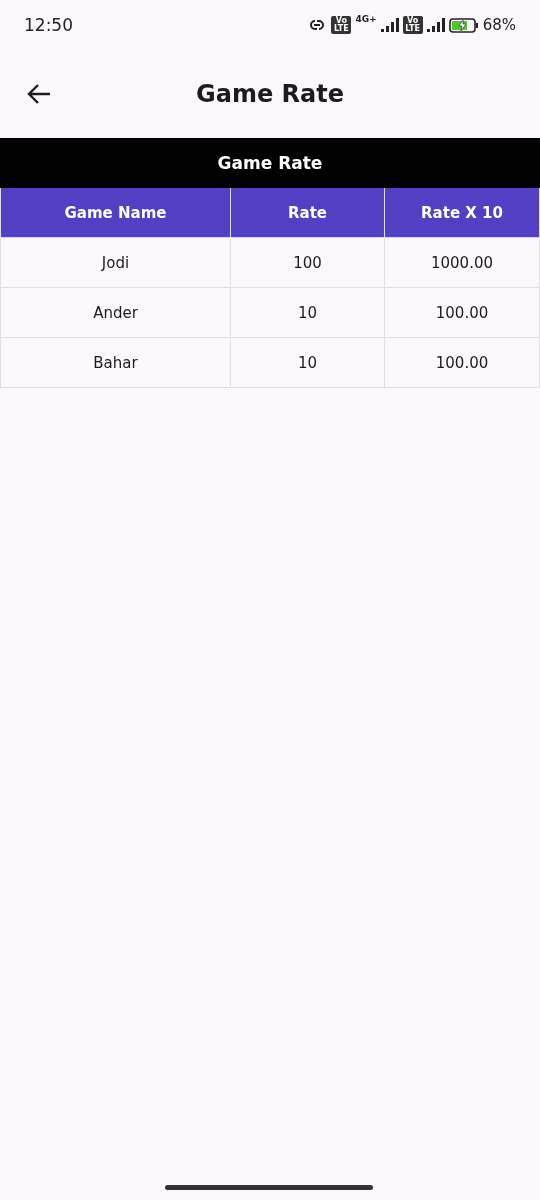  I want to click on table-cell: Bahar, so click(115, 363).